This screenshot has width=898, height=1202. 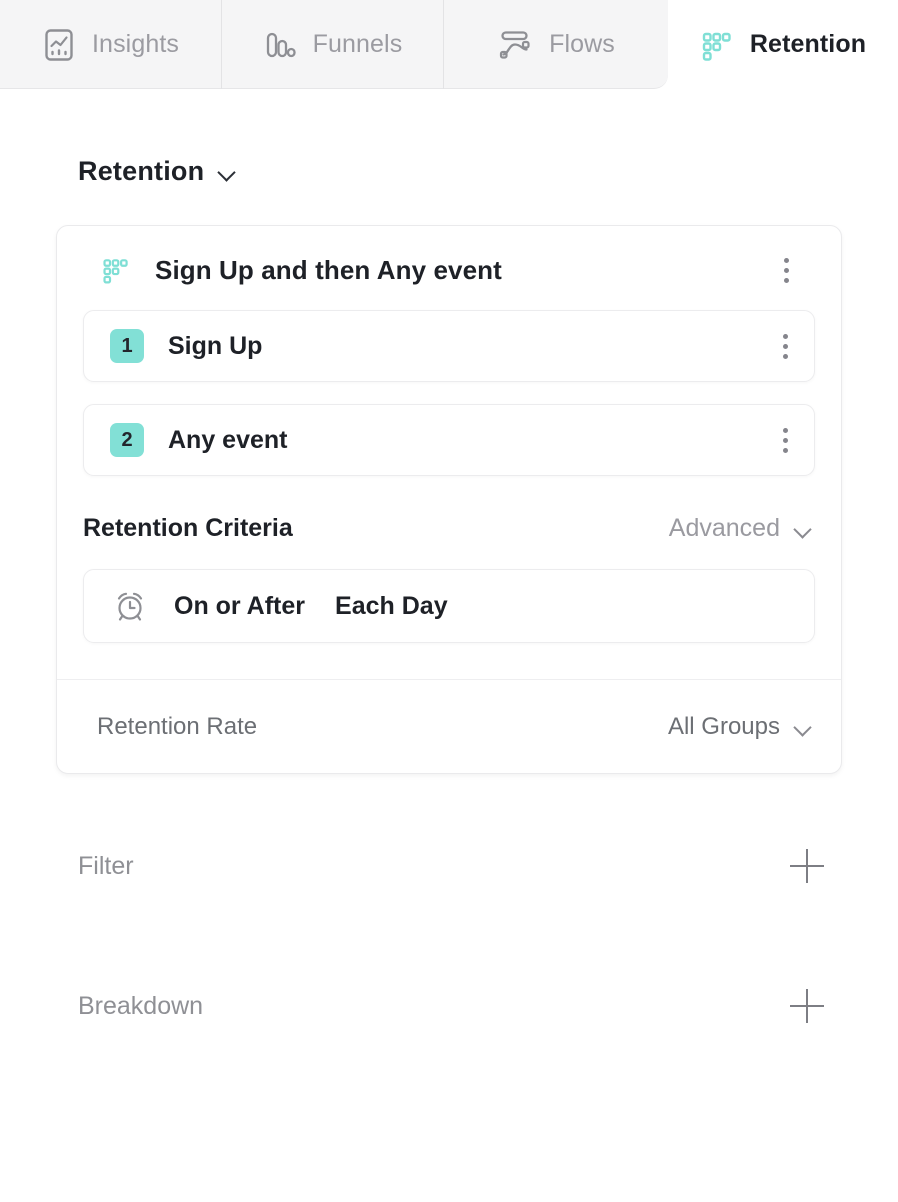 I want to click on tab-funnels: Funnels, so click(x=333, y=44).